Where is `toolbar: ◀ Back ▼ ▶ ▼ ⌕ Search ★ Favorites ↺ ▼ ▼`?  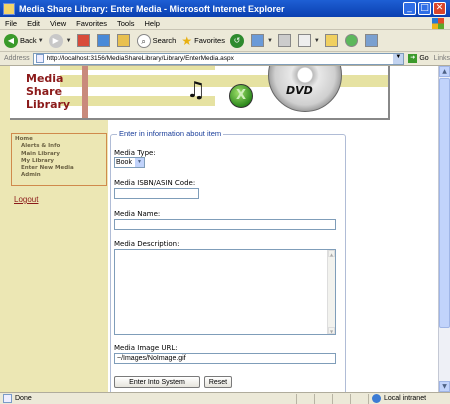 toolbar: ◀ Back ▼ ▶ ▼ ⌕ Search ★ Favorites ↺ ▼ ▼ is located at coordinates (225, 41).